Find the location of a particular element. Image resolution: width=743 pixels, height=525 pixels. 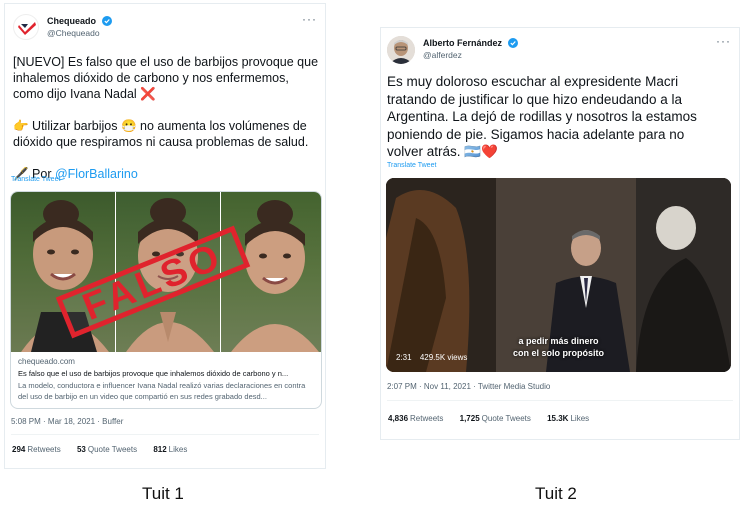

video-duration: 2:31 is located at coordinates (404, 357).